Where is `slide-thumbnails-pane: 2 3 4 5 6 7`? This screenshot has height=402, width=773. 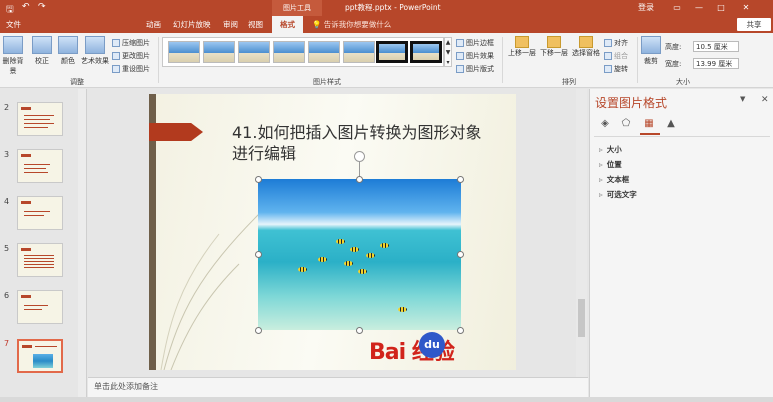 slide-thumbnails-pane: 2 3 4 5 6 7 is located at coordinates (43, 243).